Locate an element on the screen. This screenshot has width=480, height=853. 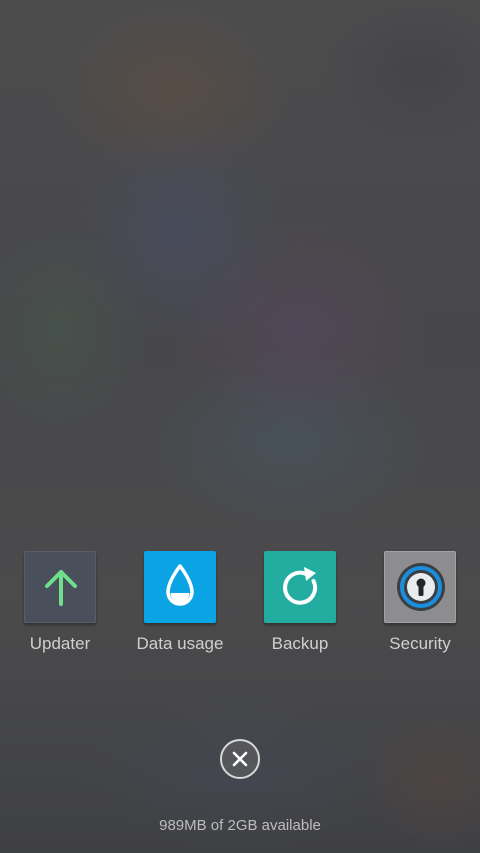
quick-shortcuts-row: Updater Data usage Backup Security is located at coordinates (240, 606).